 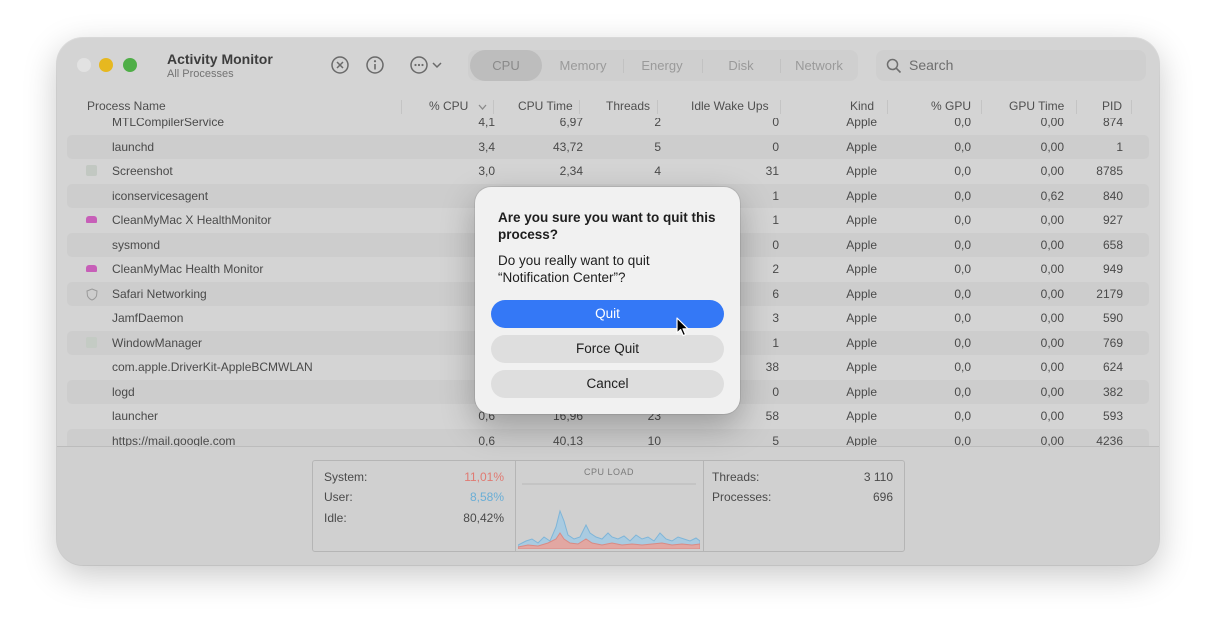 What do you see at coordinates (148, 318) in the screenshot?
I see `process-name: JamfDaemon` at bounding box center [148, 318].